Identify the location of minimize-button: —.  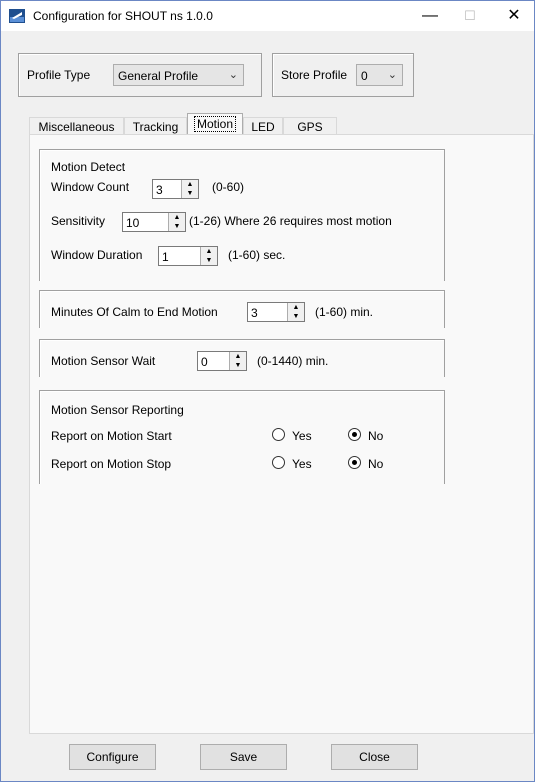
(430, 16).